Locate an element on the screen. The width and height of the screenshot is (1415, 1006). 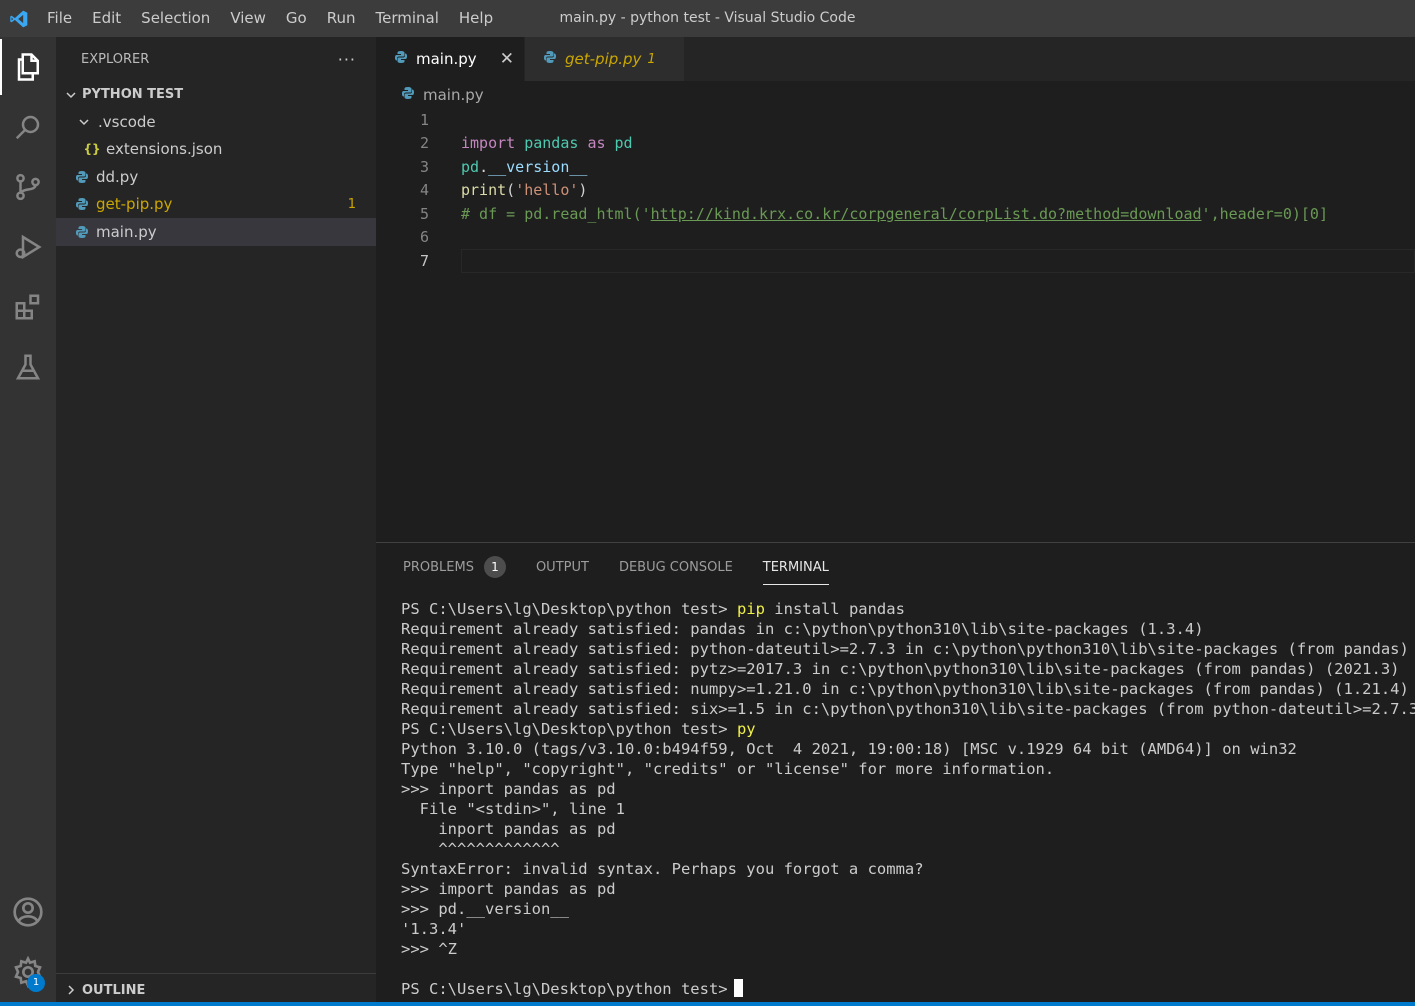
menu-go: Go is located at coordinates (296, 18).